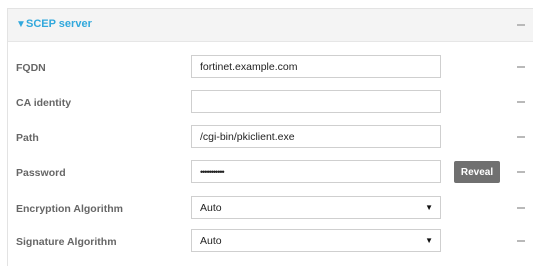 Image resolution: width=533 pixels, height=266 pixels. Describe the element at coordinates (316, 101) in the screenshot. I see `ca-identity-input` at that location.